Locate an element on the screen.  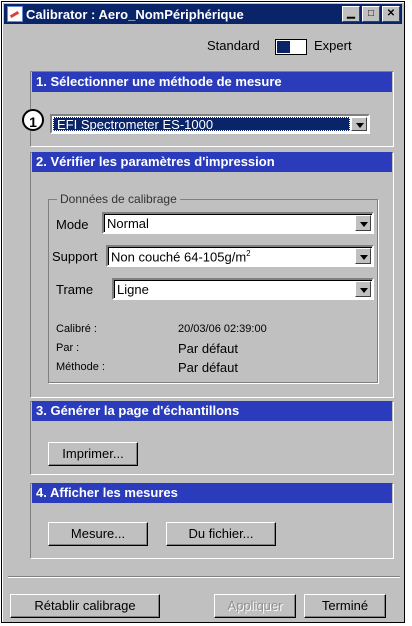
by-value: Par défaut is located at coordinates (208, 348).